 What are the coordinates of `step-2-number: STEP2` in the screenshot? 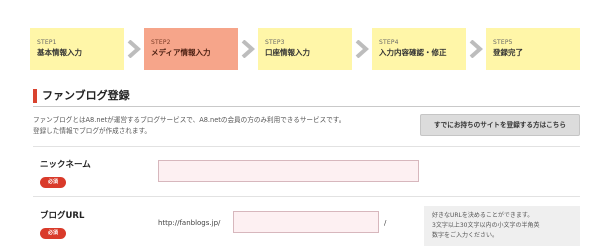 It's located at (161, 42).